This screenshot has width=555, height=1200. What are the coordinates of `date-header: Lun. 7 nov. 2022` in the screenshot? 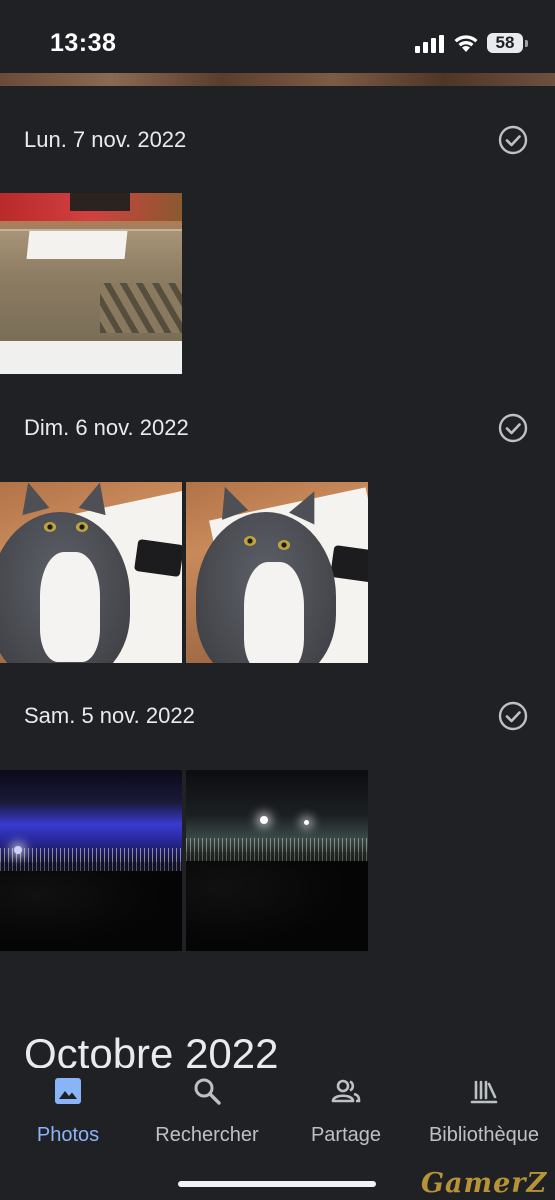 It's located at (105, 139).